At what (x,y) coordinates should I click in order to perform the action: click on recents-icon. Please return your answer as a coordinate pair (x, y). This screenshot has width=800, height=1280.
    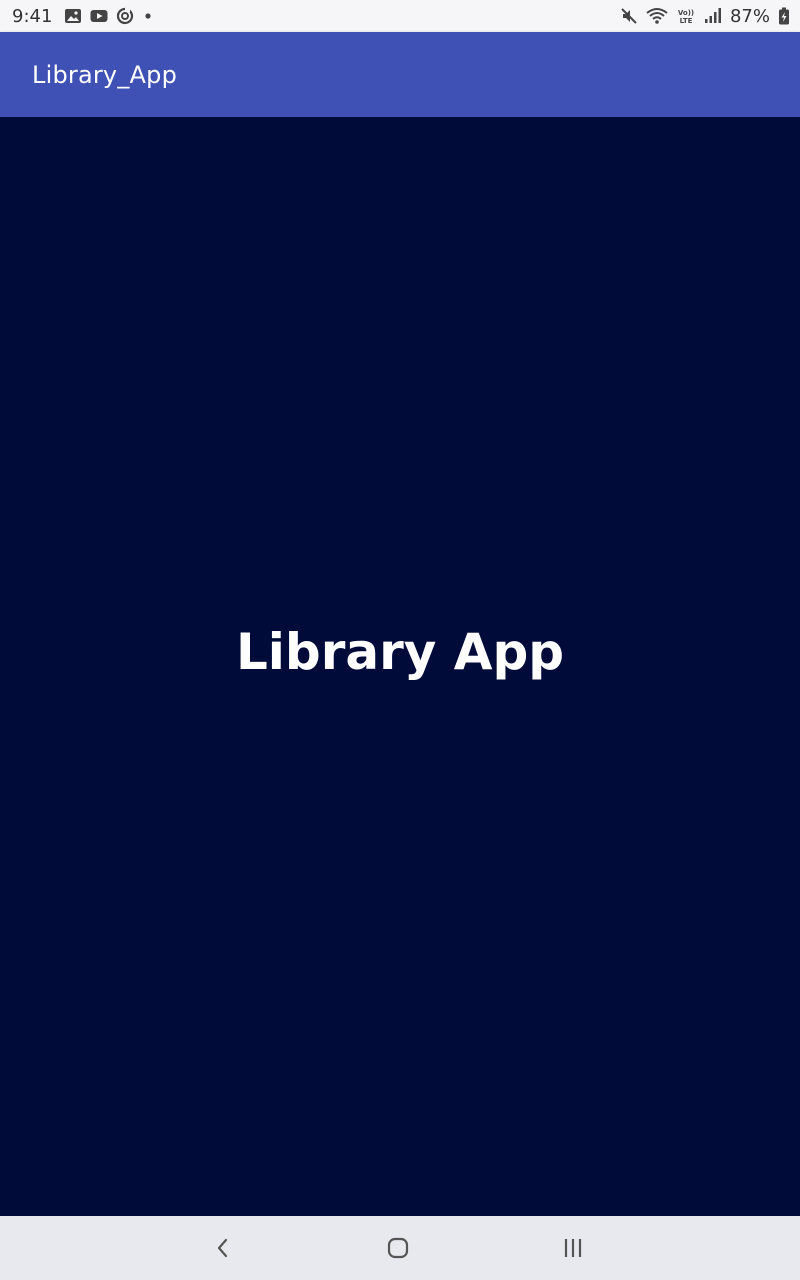
    Looking at the image, I should click on (573, 1248).